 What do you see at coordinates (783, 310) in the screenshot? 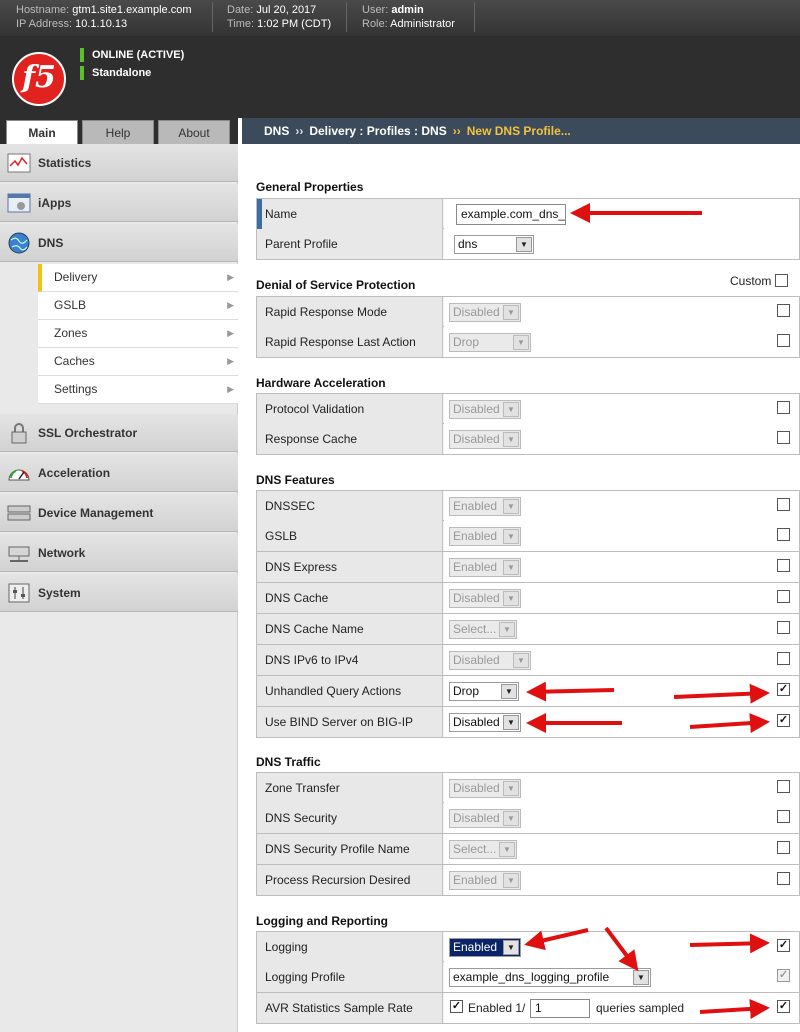
I see `rapid-response-mode-custom-checkbox` at bounding box center [783, 310].